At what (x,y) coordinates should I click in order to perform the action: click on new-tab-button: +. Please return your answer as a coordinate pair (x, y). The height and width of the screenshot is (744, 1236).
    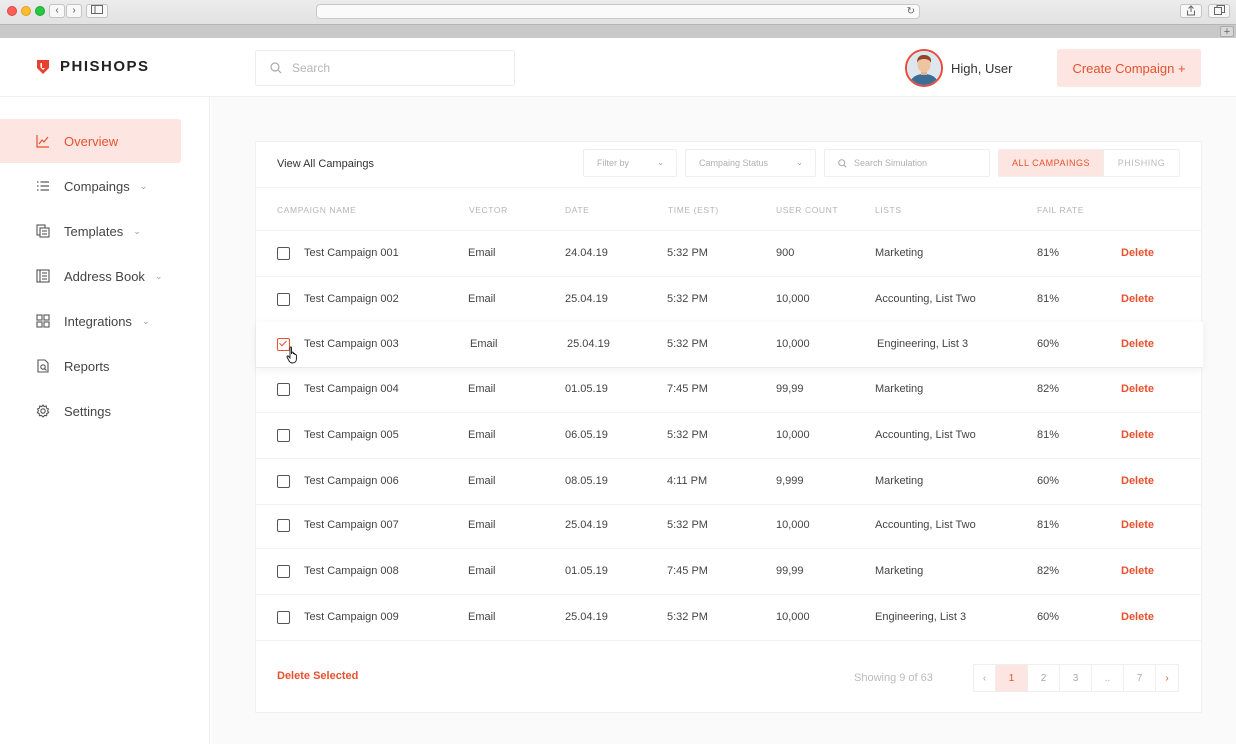
    Looking at the image, I should click on (1227, 32).